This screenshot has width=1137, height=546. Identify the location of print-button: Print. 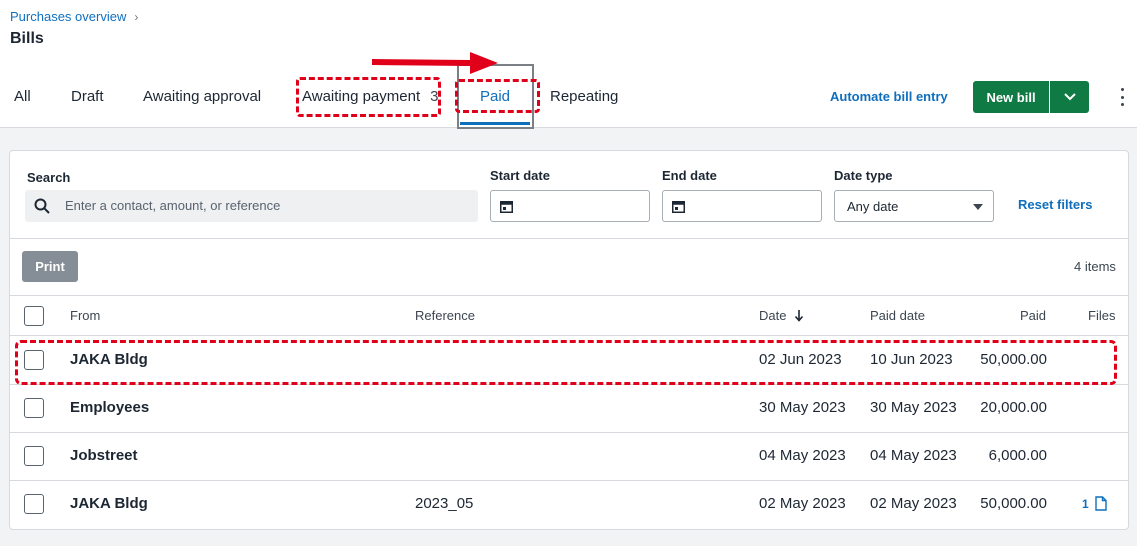
(50, 266).